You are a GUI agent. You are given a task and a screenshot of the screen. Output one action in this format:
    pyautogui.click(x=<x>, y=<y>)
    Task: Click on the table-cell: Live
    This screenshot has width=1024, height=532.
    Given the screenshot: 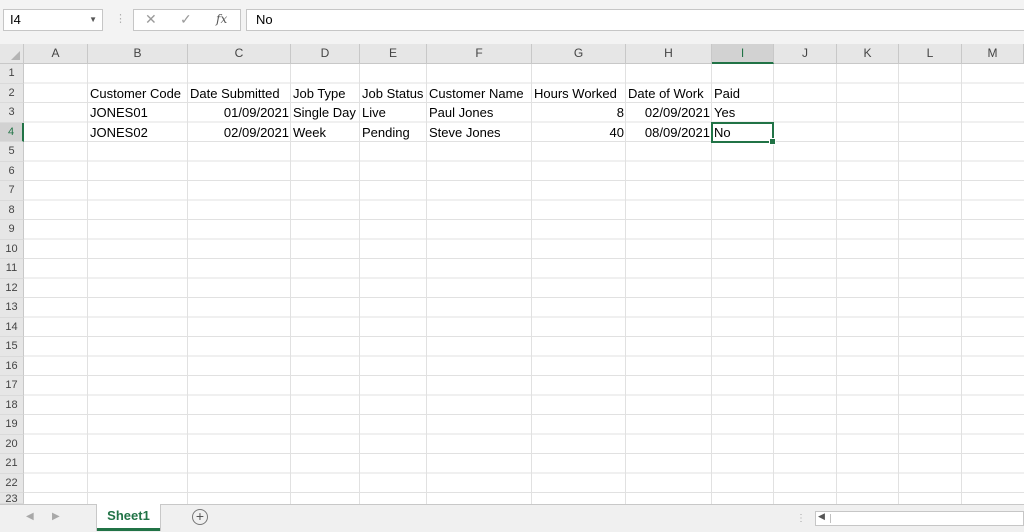 What is the action you would take?
    pyautogui.click(x=393, y=113)
    